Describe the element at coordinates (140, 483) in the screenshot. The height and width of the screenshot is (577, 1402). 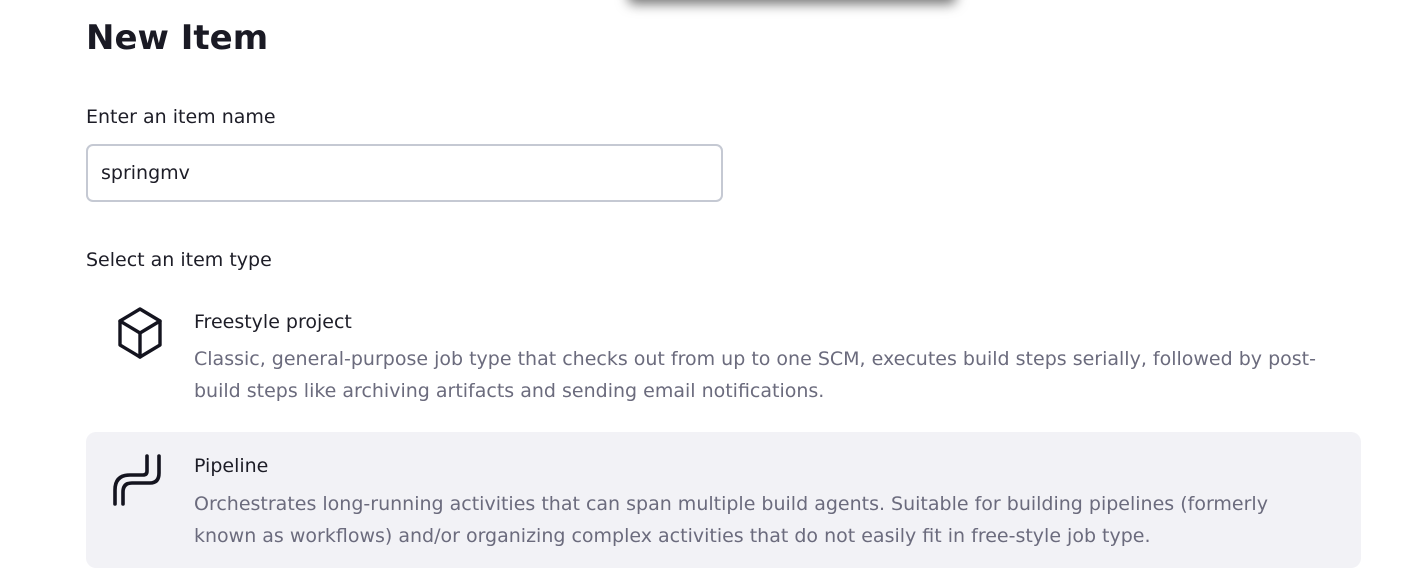
I see `pipeline-icon` at that location.